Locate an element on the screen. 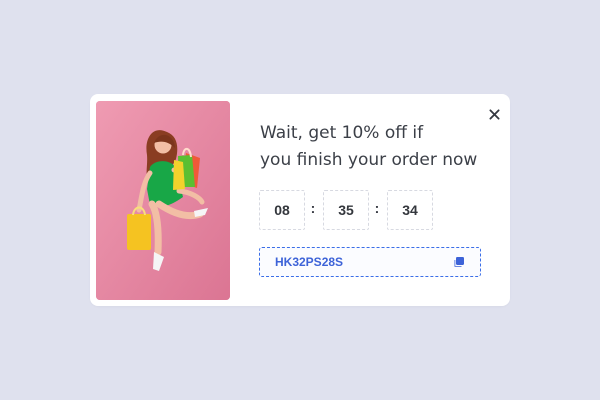  offer-headline-line-2: you finish your order now is located at coordinates (369, 160).